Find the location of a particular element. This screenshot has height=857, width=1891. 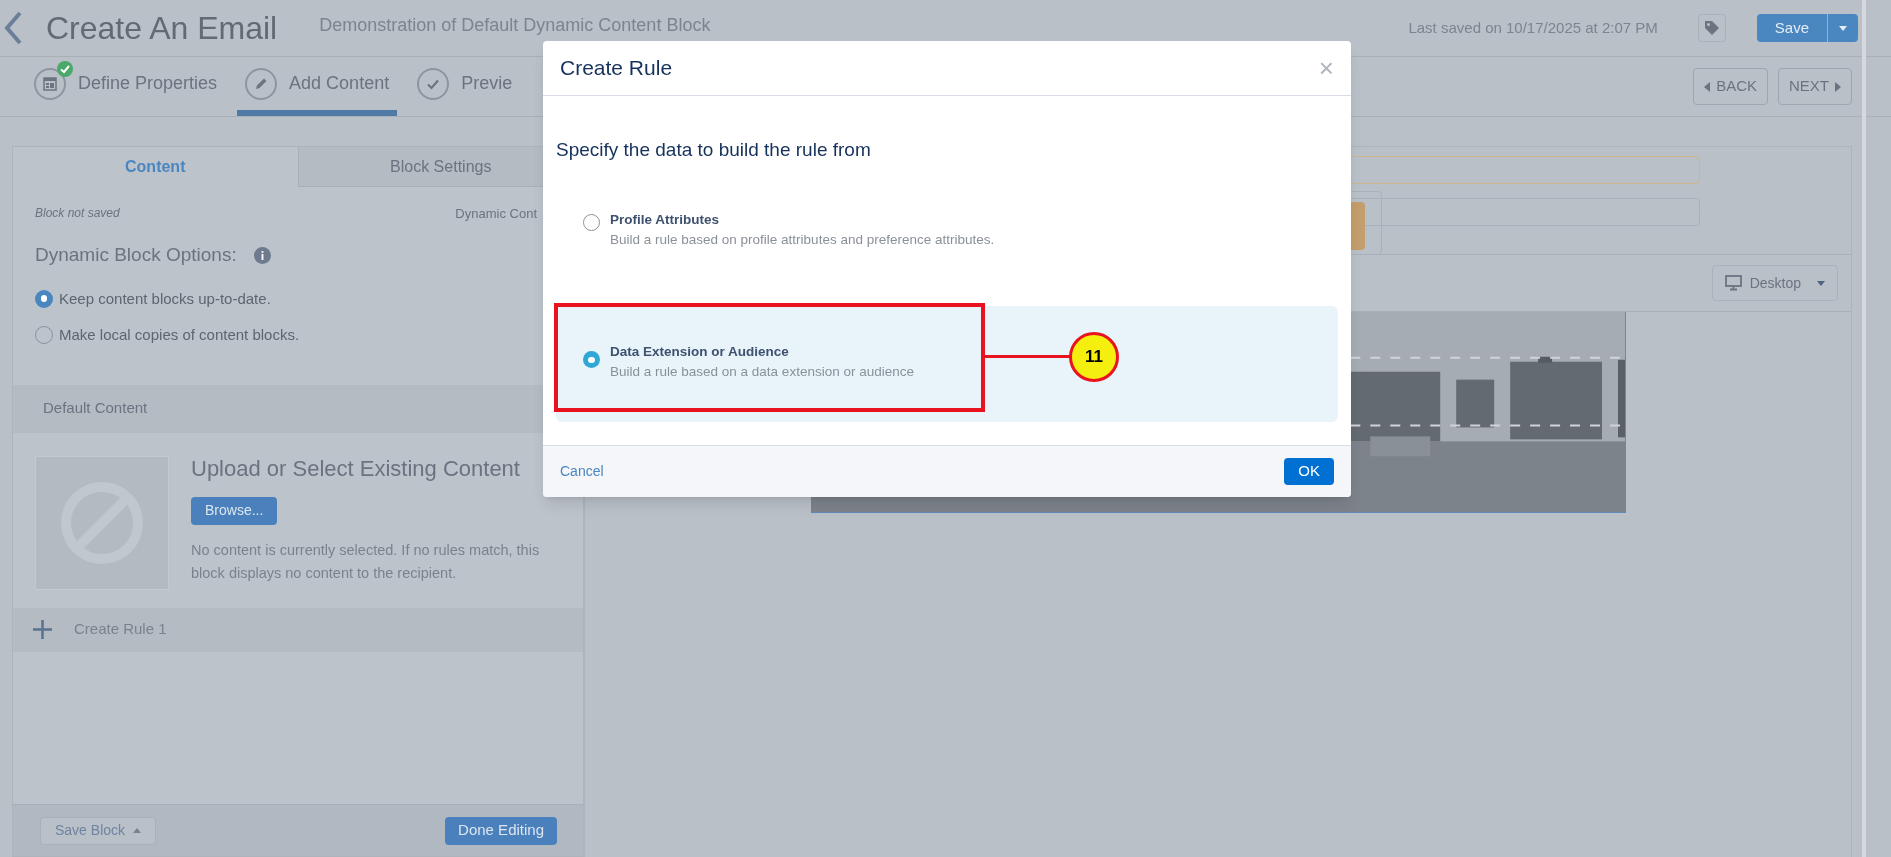

ok-button: OK is located at coordinates (1309, 471).